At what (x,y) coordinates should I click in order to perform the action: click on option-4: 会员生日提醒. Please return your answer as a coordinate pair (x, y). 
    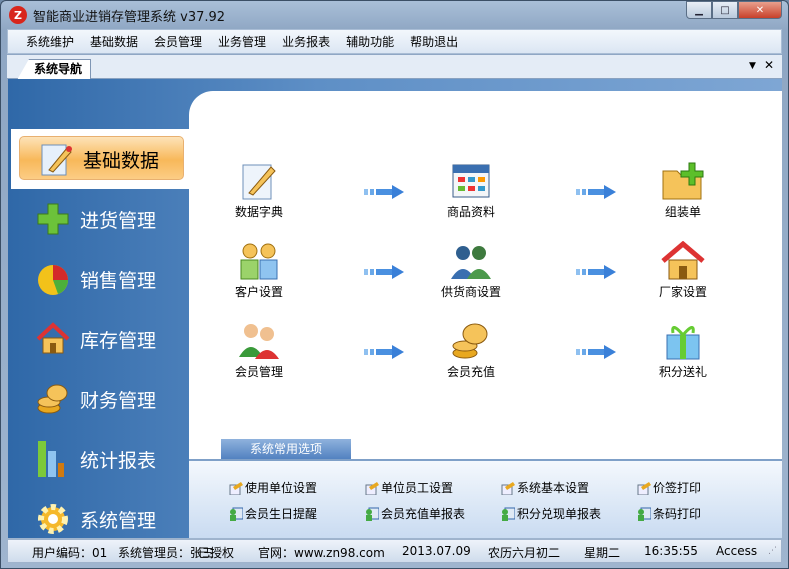
    Looking at the image, I should click on (273, 513).